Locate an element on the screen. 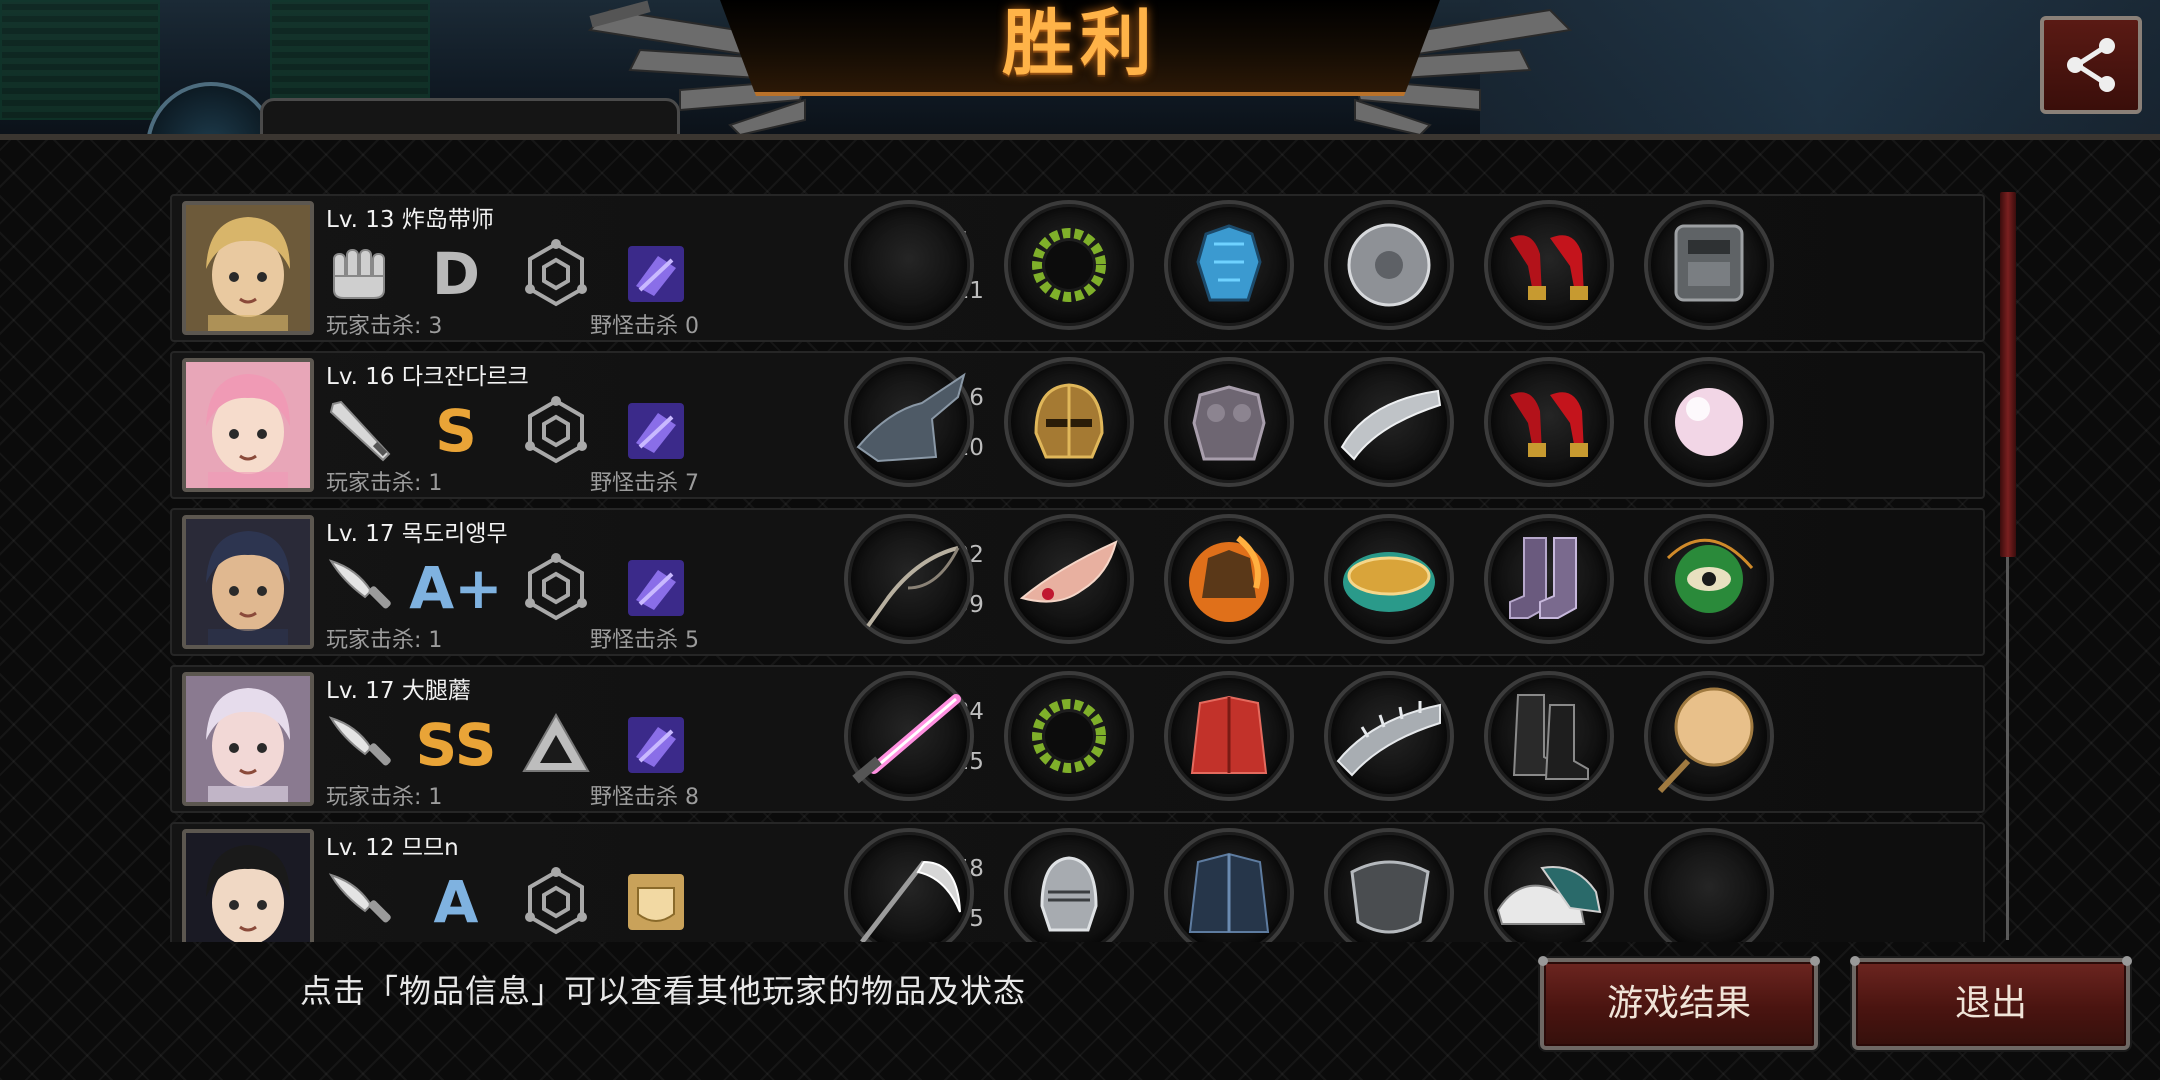 The image size is (2160, 1080). pearl-icon is located at coordinates (1709, 422).